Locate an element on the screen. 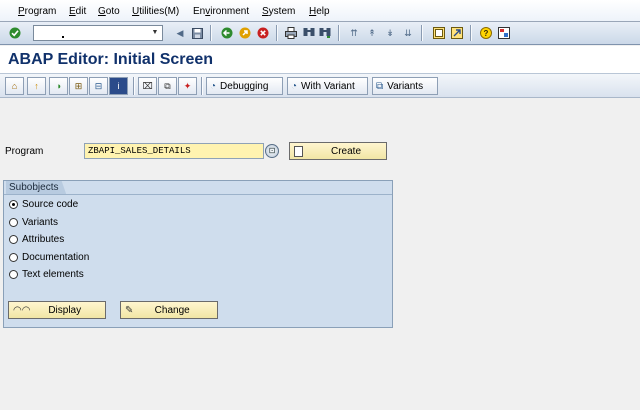  title-bar: ABAP Editor: Initial Screen is located at coordinates (320, 60).